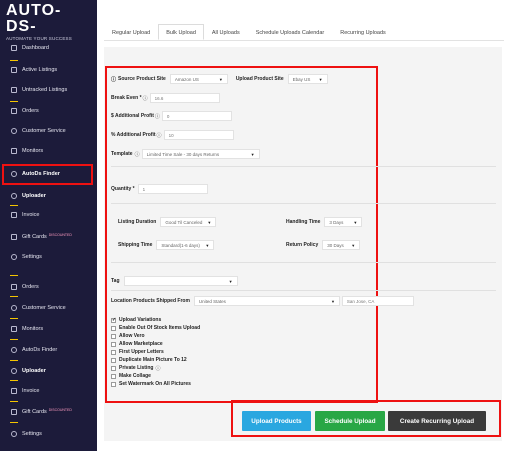 Image resolution: width=512 pixels, height=451 pixels. Describe the element at coordinates (350, 421) in the screenshot. I see `schedule-upload-button: Schedule Upload` at that location.